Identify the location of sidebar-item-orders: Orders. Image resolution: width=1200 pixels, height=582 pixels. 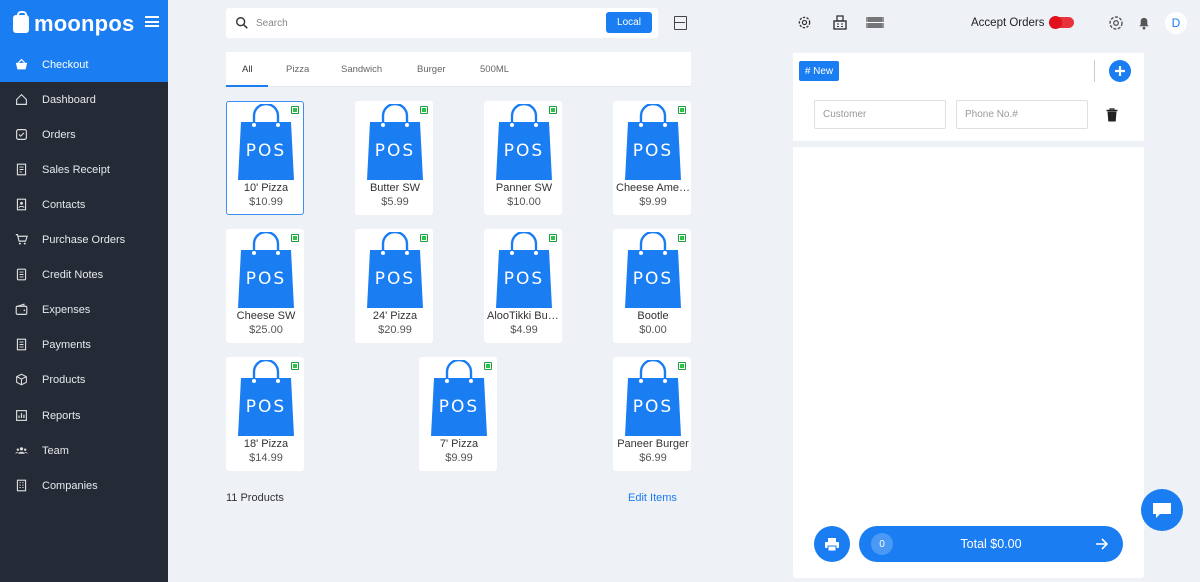
(84, 134).